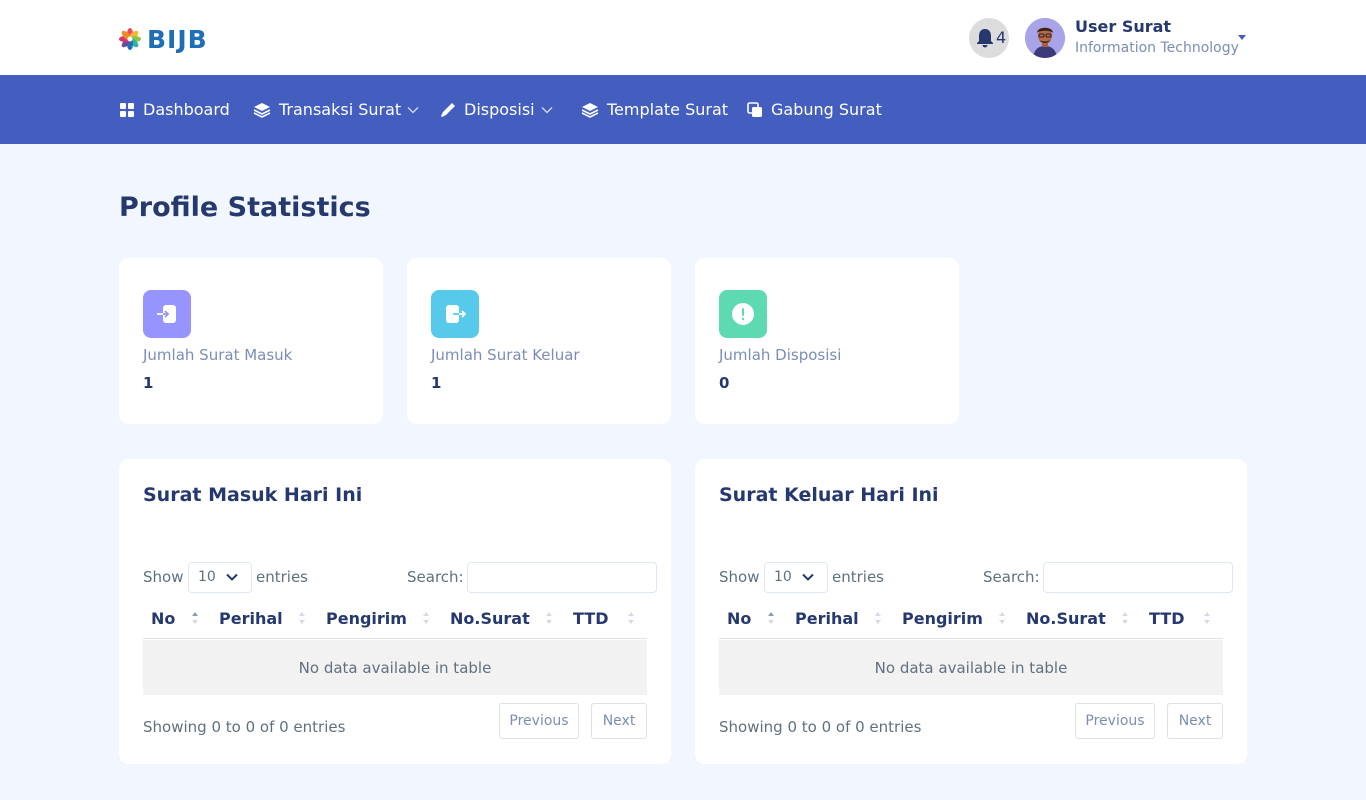 This screenshot has width=1366, height=800. I want to click on avatar, so click(1045, 38).